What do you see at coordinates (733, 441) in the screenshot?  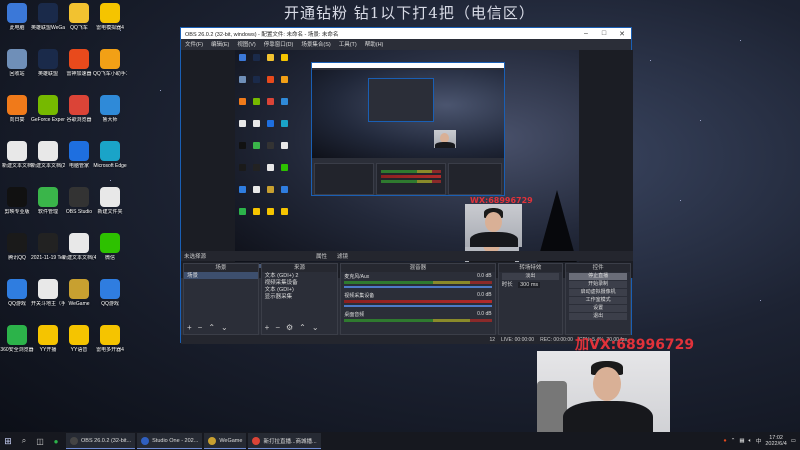 I see `tray-icon: ⌃` at bounding box center [733, 441].